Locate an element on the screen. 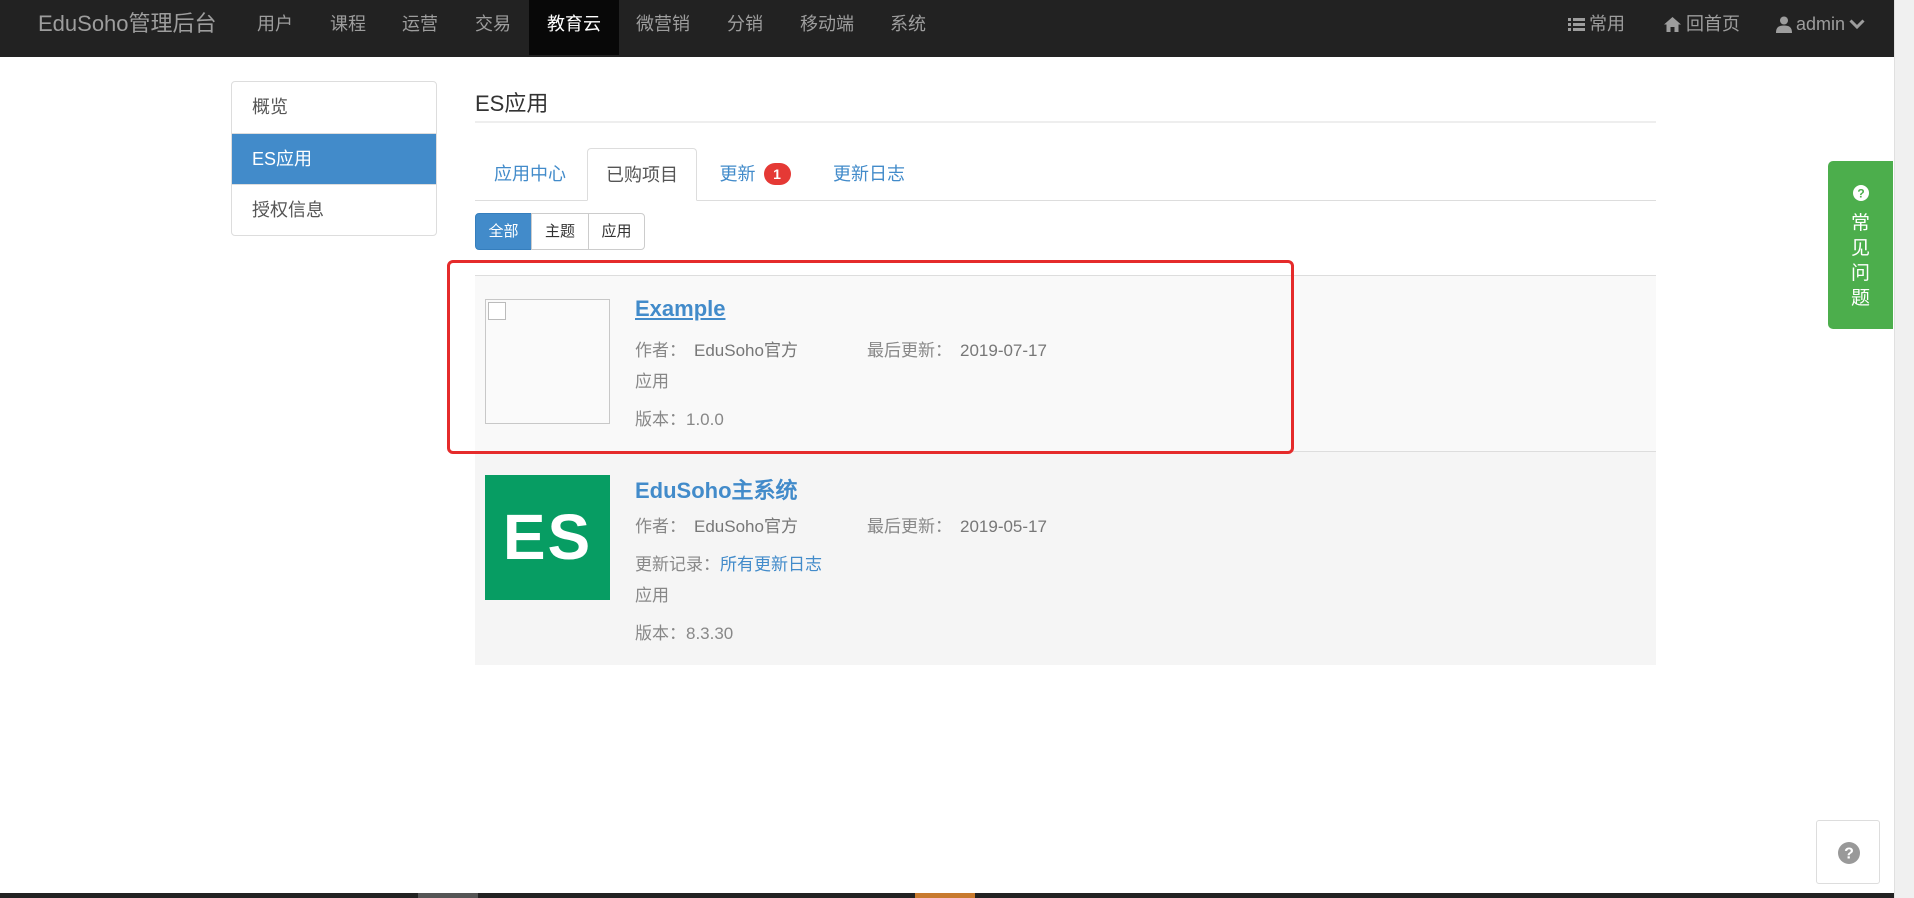 The width and height of the screenshot is (1914, 898). update-count-badge: 1 is located at coordinates (777, 174).